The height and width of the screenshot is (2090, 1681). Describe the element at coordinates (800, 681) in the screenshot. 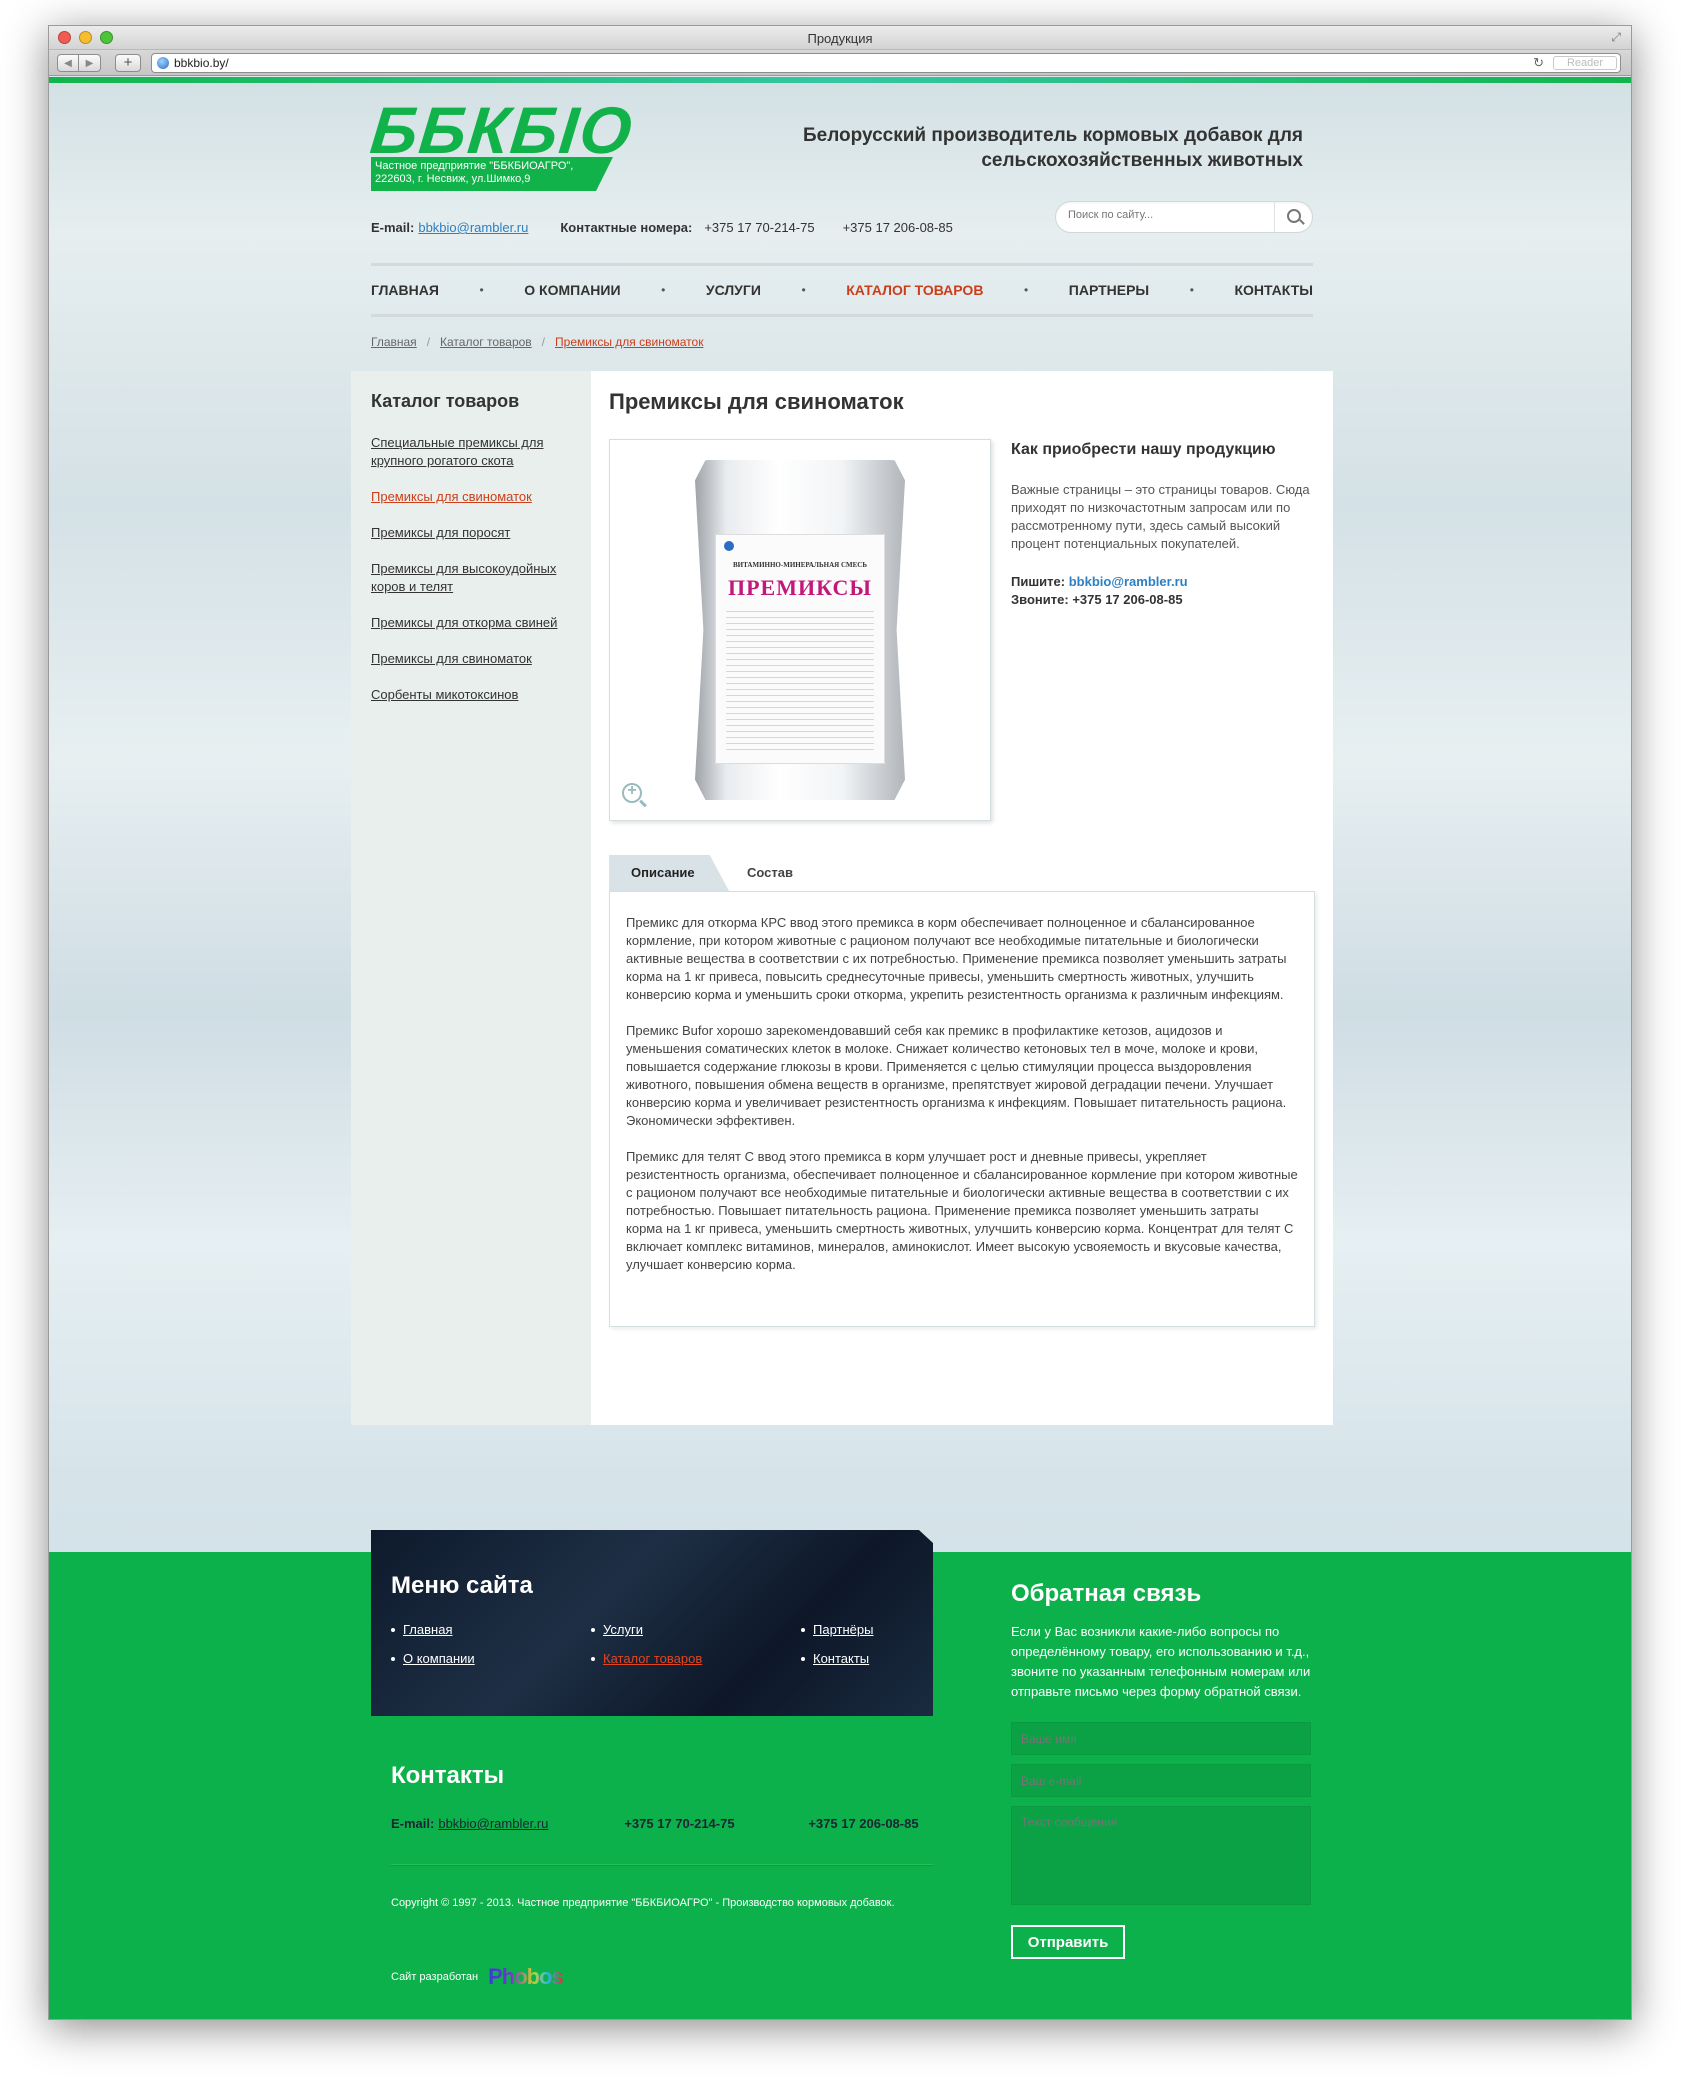

I see `bag-fine-print` at that location.